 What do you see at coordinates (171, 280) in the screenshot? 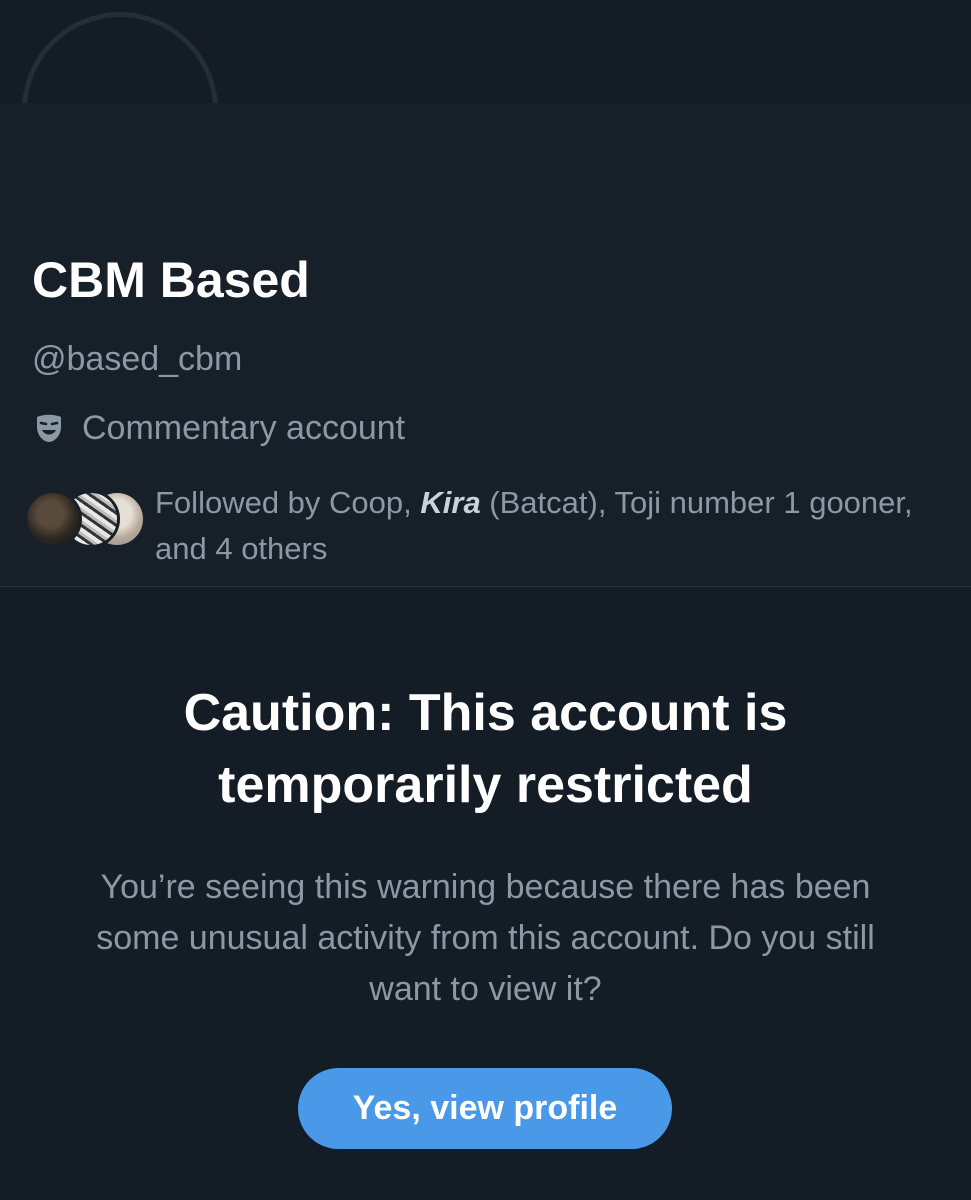
I see `display-name: CBM Based` at bounding box center [171, 280].